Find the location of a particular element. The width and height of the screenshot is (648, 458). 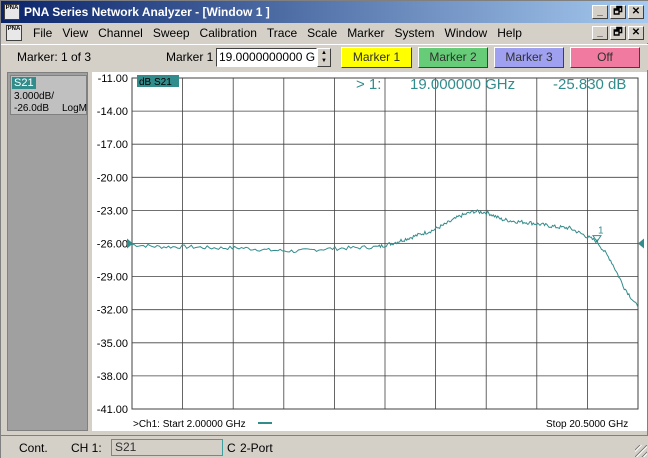

active-trace-field: S21 is located at coordinates (167, 447).